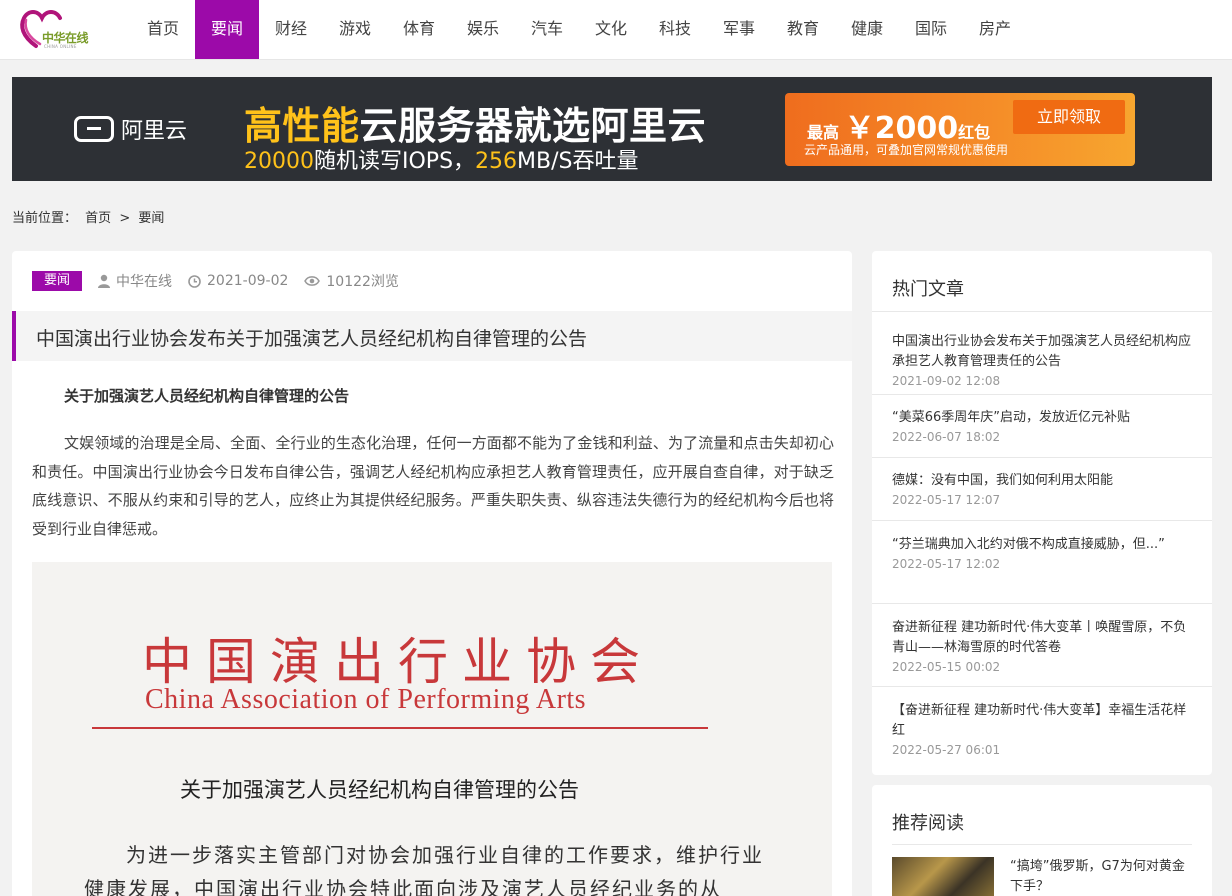 Image resolution: width=1232 pixels, height=896 pixels. What do you see at coordinates (400, 728) in the screenshot?
I see `doc-divider` at bounding box center [400, 728].